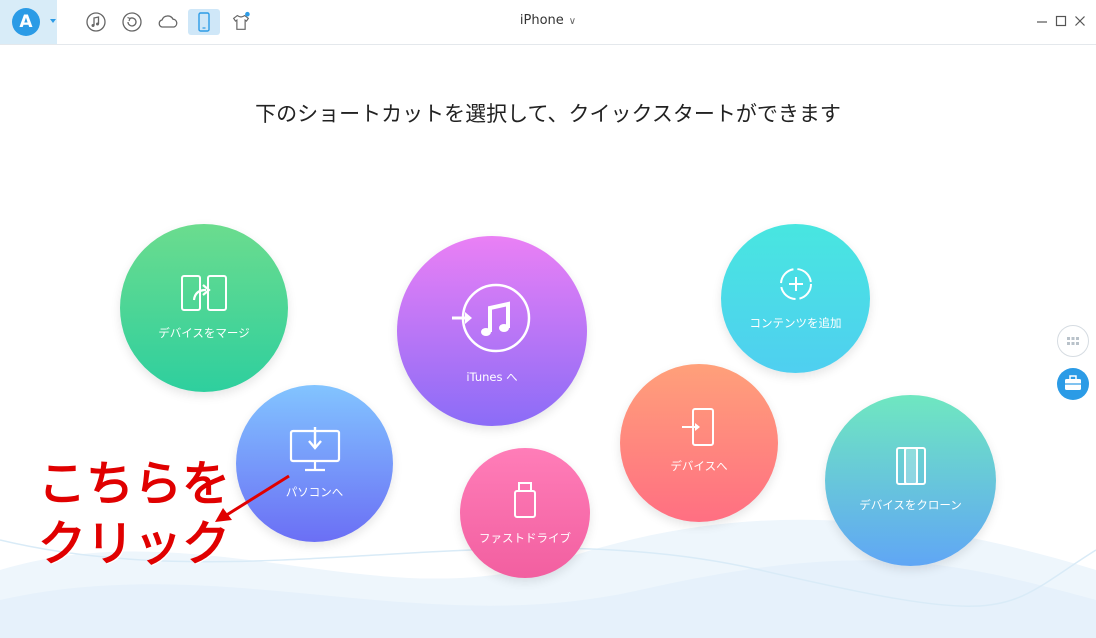 The height and width of the screenshot is (638, 1096). I want to click on clone-device-label: デバイスをクローン, so click(910, 505).